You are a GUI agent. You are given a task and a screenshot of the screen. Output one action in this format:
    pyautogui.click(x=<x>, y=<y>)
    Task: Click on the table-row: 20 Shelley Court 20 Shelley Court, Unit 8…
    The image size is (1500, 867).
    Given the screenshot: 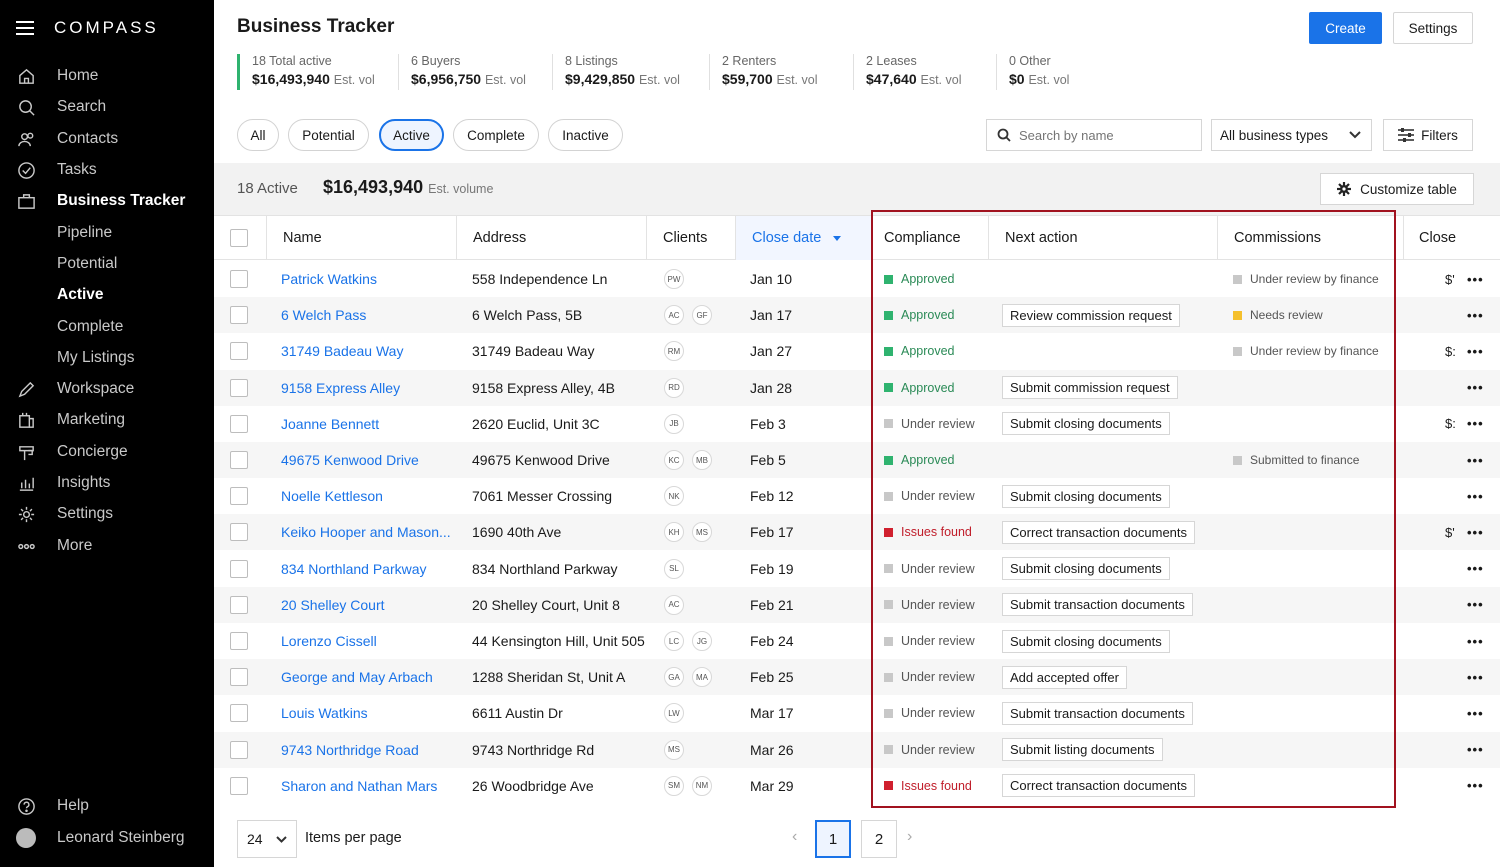 What is the action you would take?
    pyautogui.click(x=857, y=604)
    